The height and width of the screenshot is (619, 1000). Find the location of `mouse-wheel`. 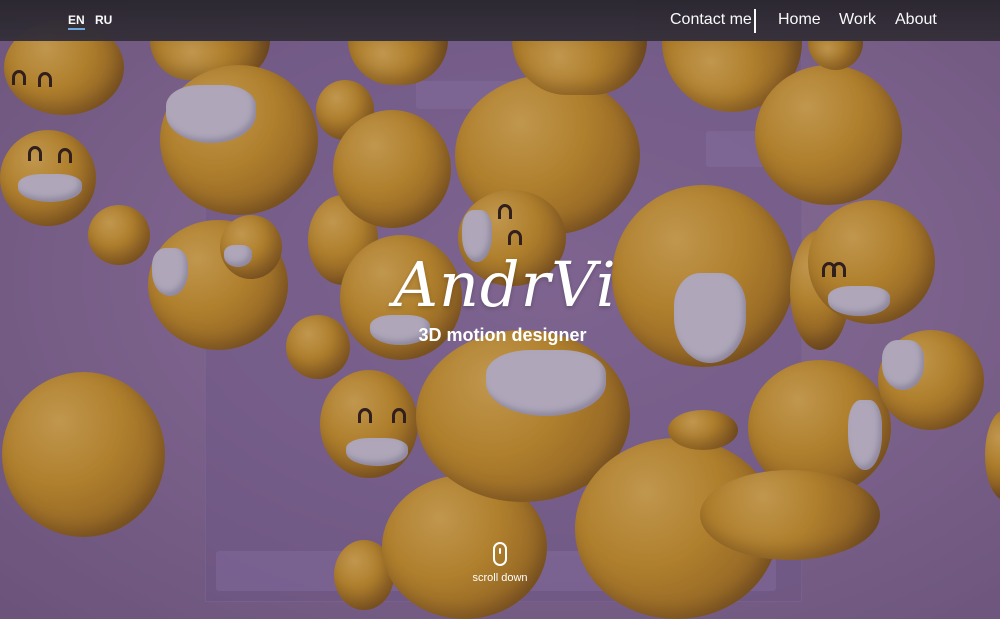

mouse-wheel is located at coordinates (500, 551).